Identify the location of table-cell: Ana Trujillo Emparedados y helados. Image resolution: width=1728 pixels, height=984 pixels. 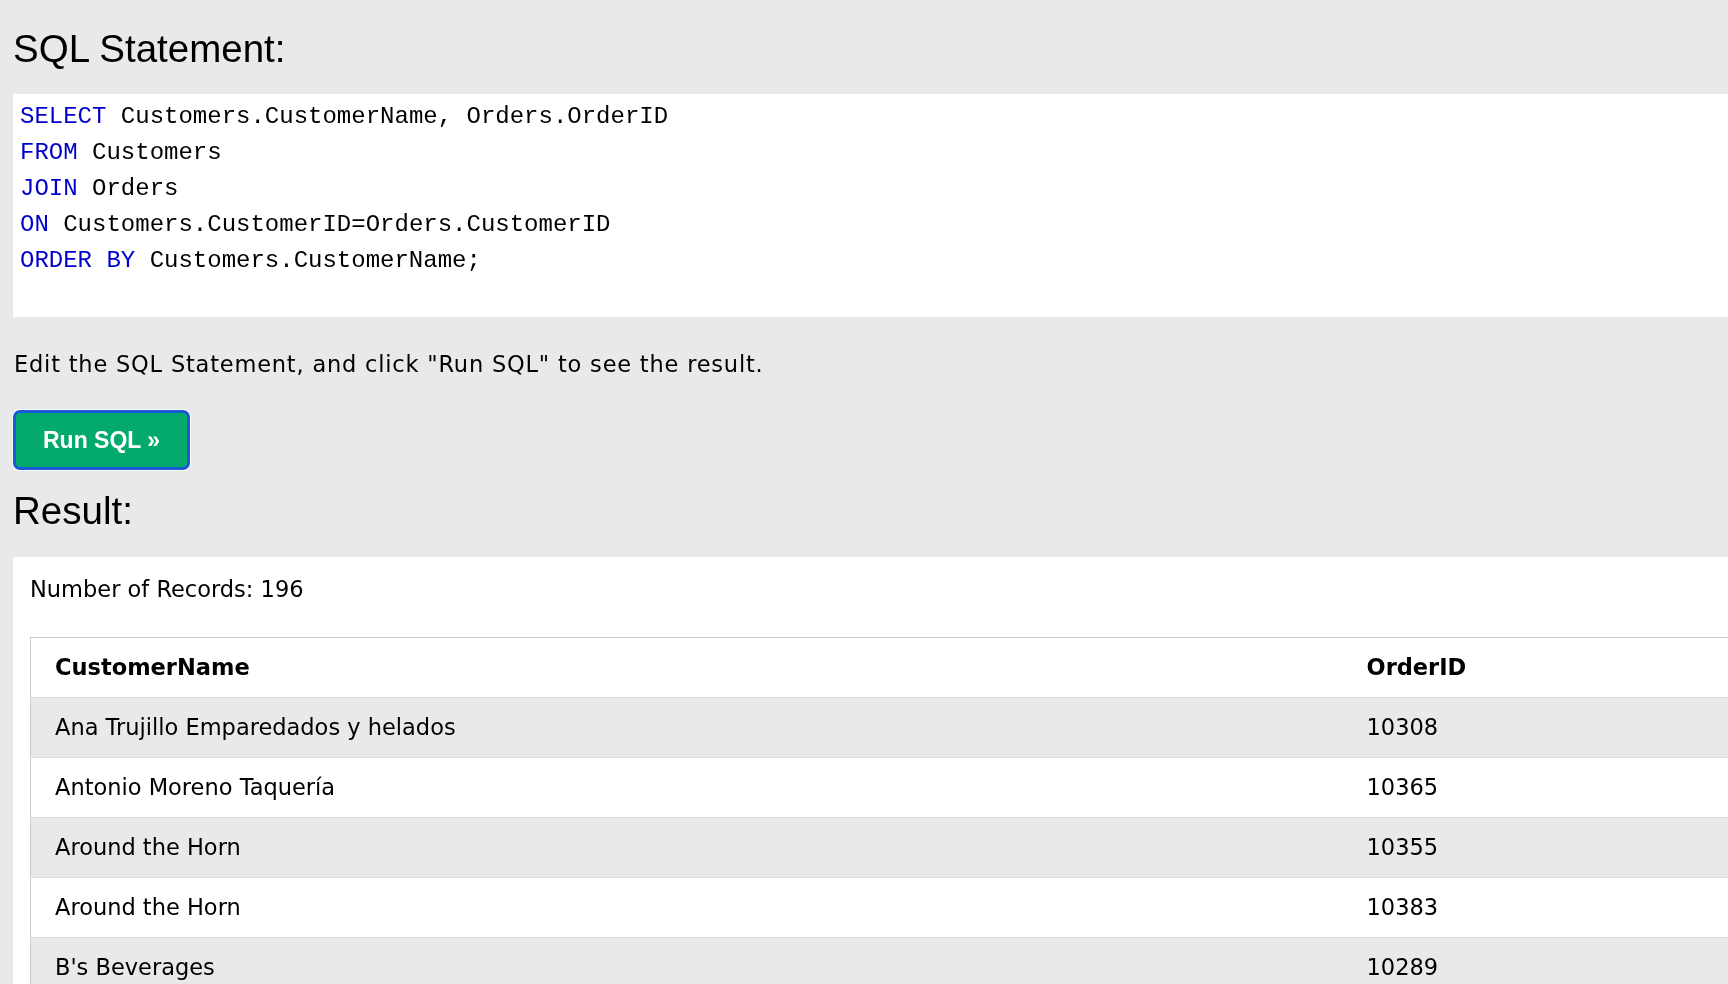
(686, 727).